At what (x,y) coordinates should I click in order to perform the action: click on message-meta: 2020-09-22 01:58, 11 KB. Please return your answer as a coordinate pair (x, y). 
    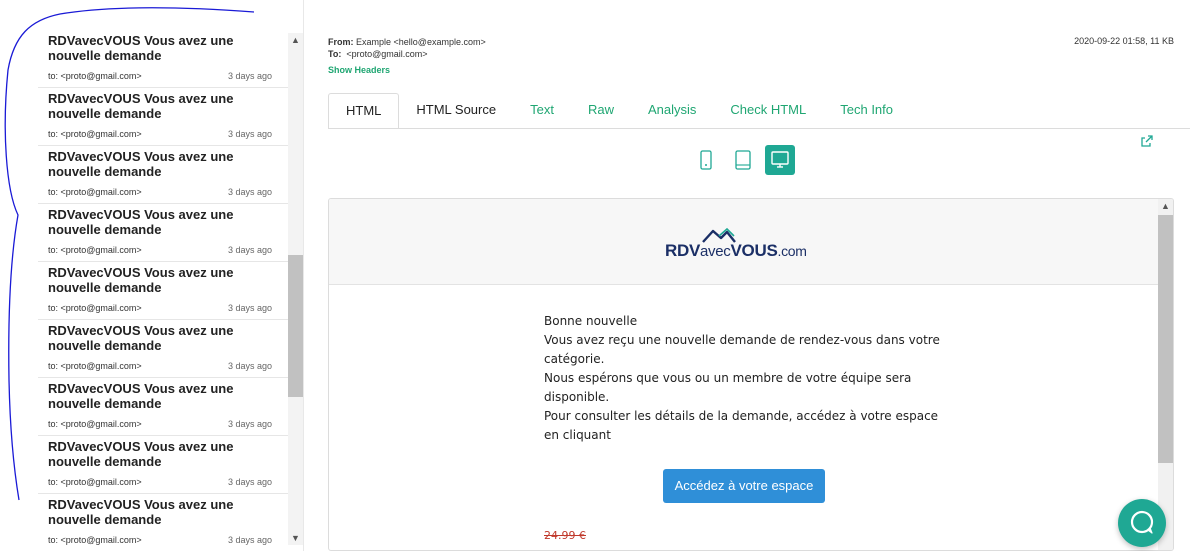
    Looking at the image, I should click on (1124, 41).